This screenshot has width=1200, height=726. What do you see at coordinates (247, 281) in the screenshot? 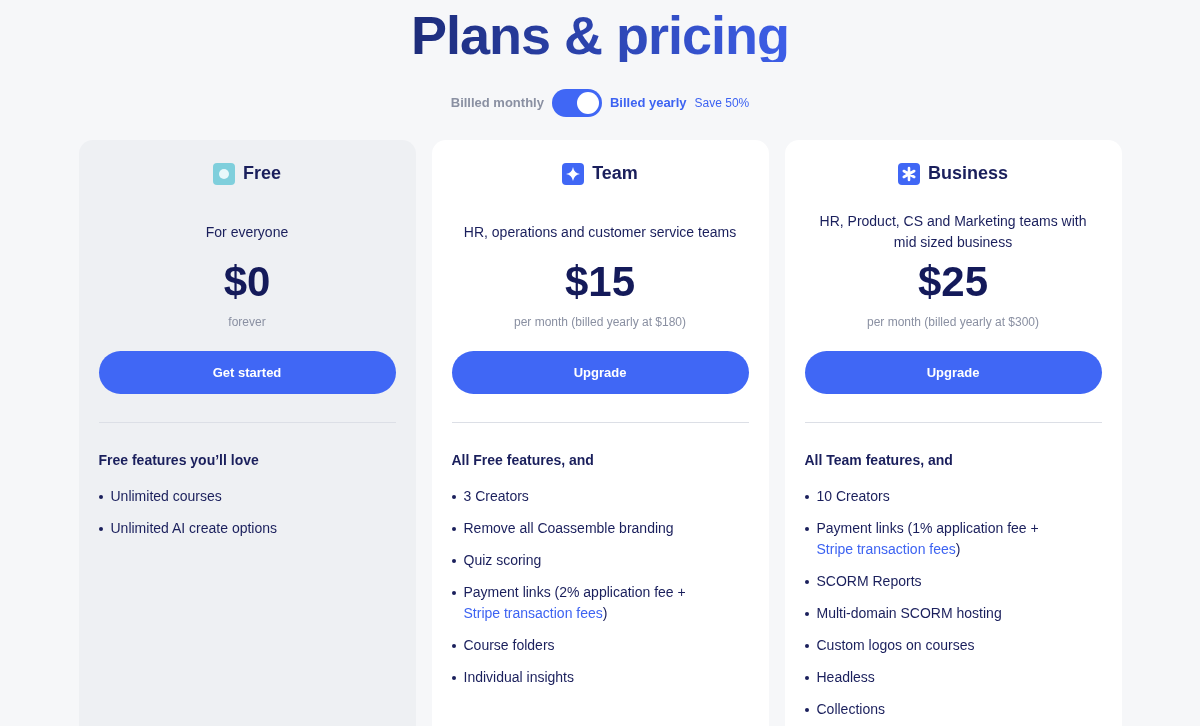
I see `plan-price: $0` at bounding box center [247, 281].